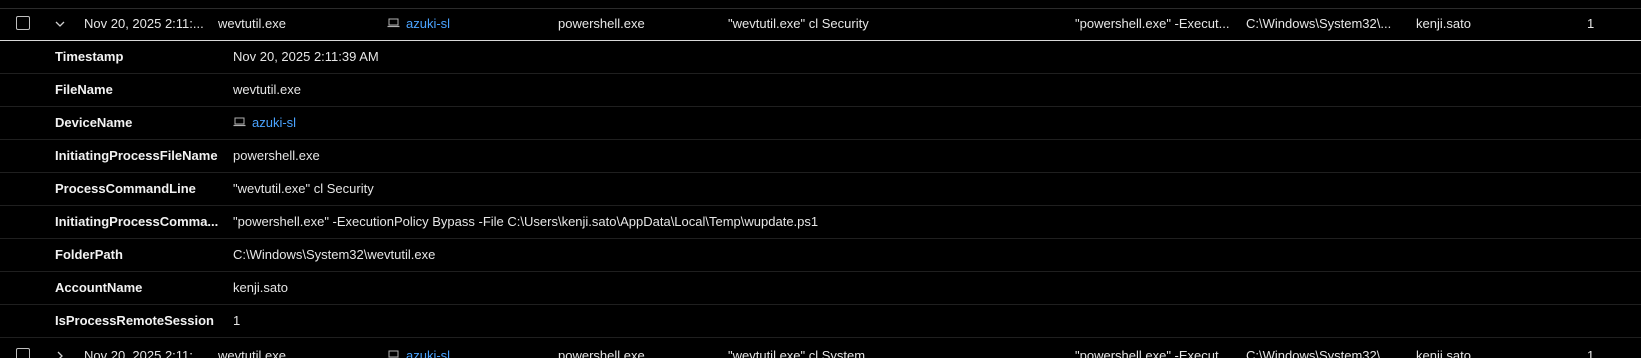 This screenshot has height=358, width=1641. What do you see at coordinates (908, 123) in the screenshot?
I see `detail-value-device-link: azuki-sl` at bounding box center [908, 123].